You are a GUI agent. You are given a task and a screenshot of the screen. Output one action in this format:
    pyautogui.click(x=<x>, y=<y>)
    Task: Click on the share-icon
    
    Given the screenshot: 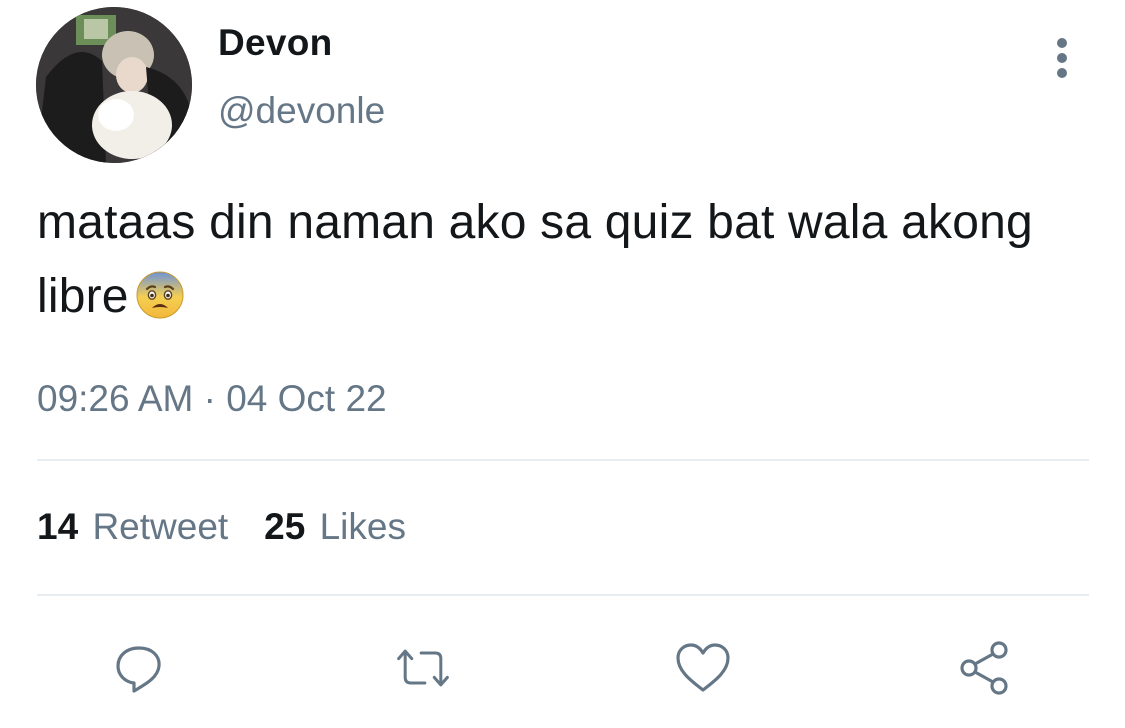 What is the action you would take?
    pyautogui.click(x=984, y=668)
    